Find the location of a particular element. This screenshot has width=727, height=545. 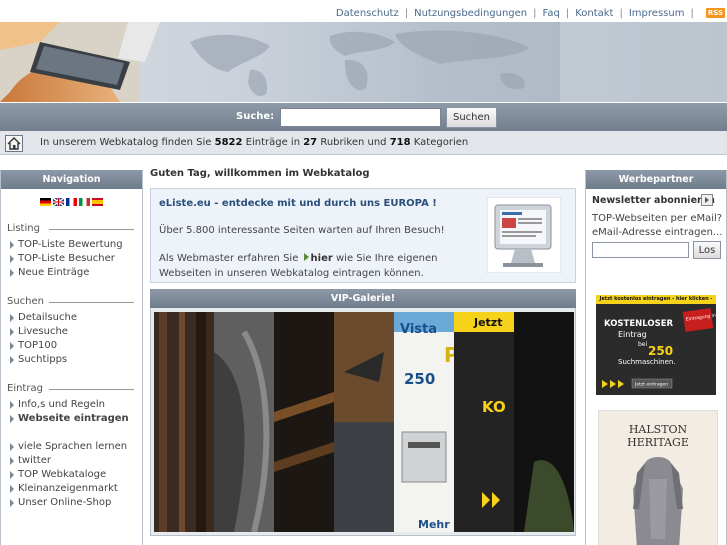

ad-banner-halston: HALSTON HERITAGE is located at coordinates (658, 477).